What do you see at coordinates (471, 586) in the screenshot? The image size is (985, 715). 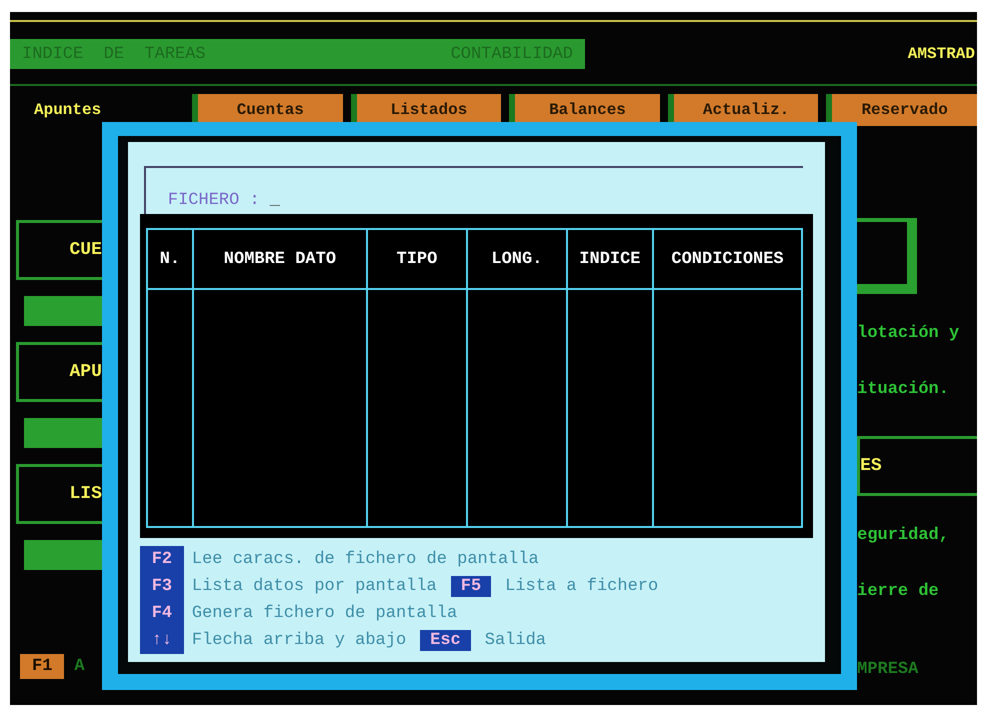 I see `key-label: F5` at bounding box center [471, 586].